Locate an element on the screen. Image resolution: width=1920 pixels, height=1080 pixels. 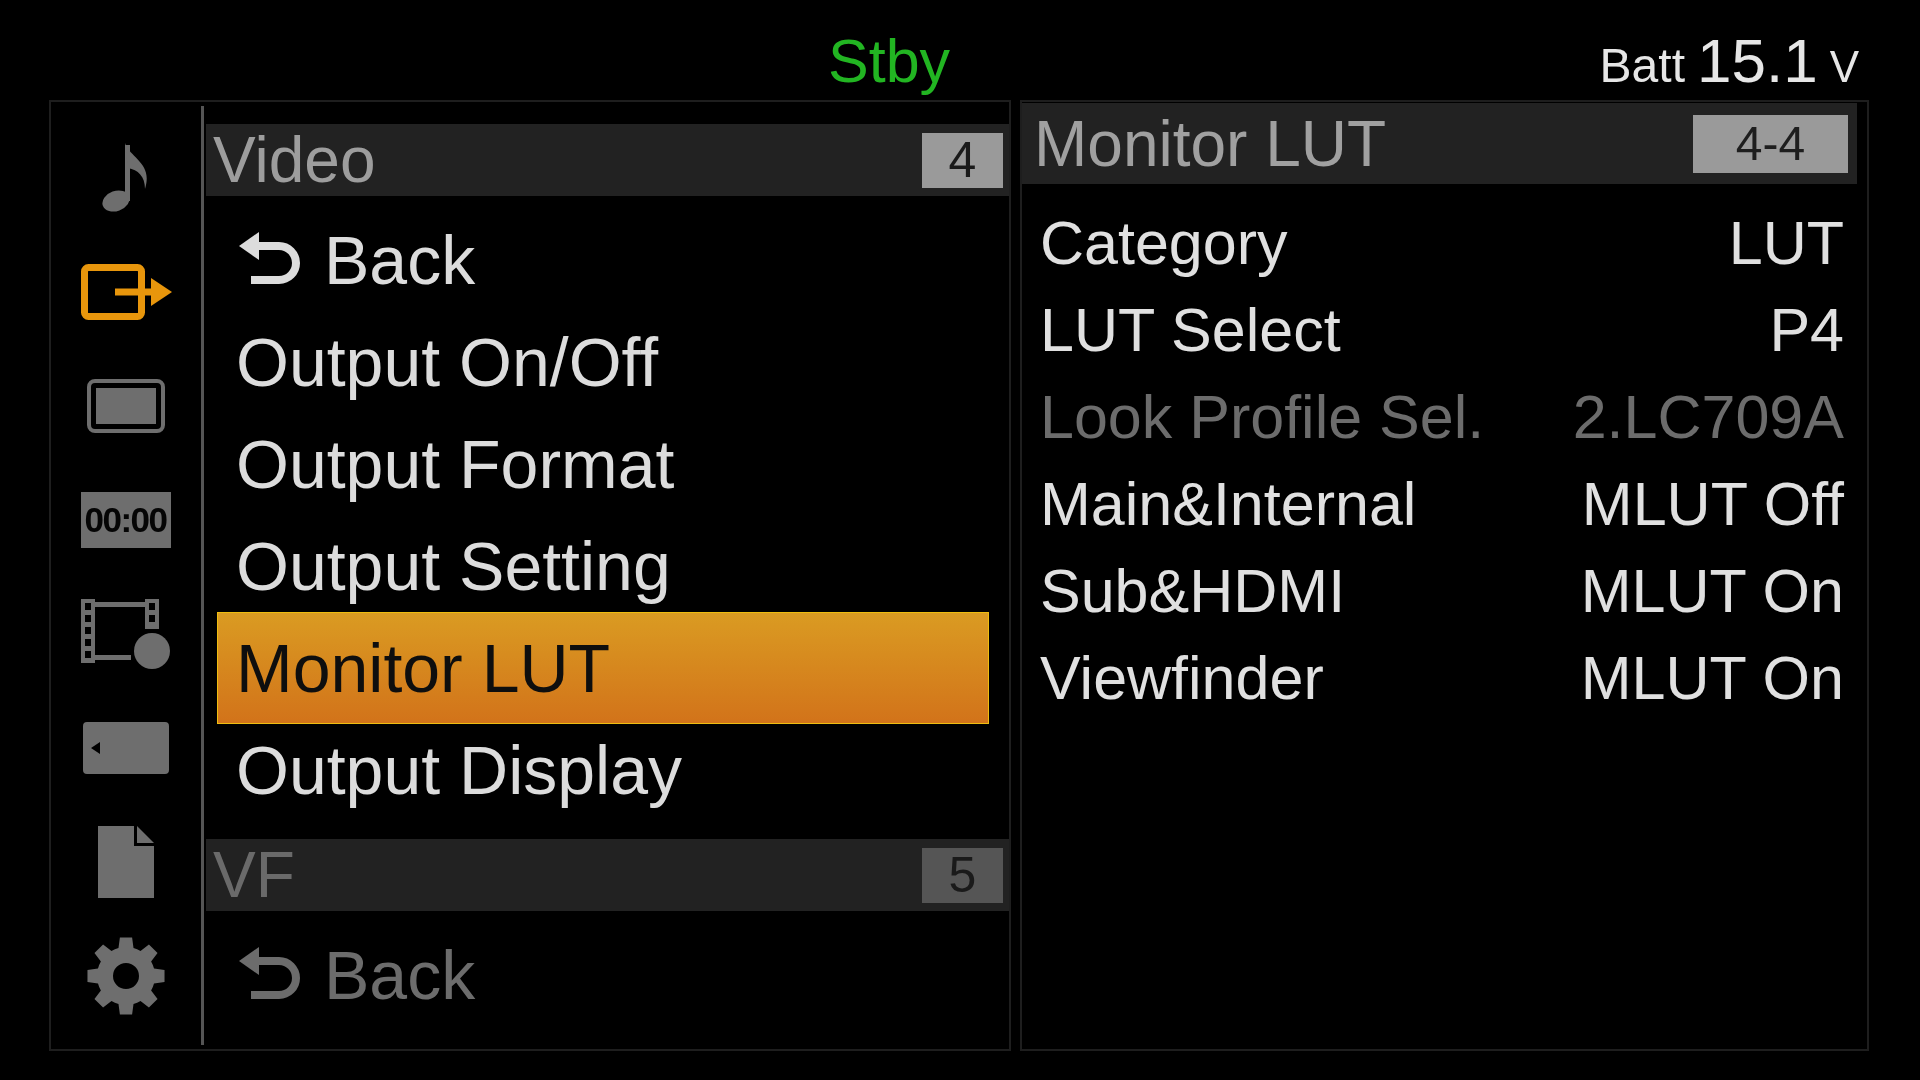
document-icon is located at coordinates (126, 862).